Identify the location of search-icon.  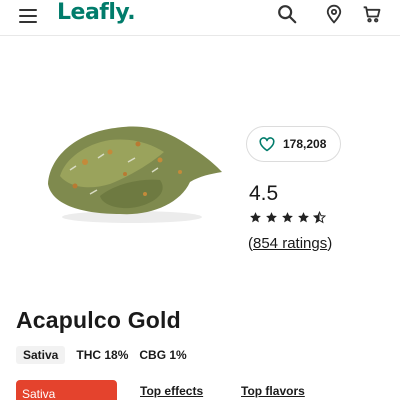
(287, 14).